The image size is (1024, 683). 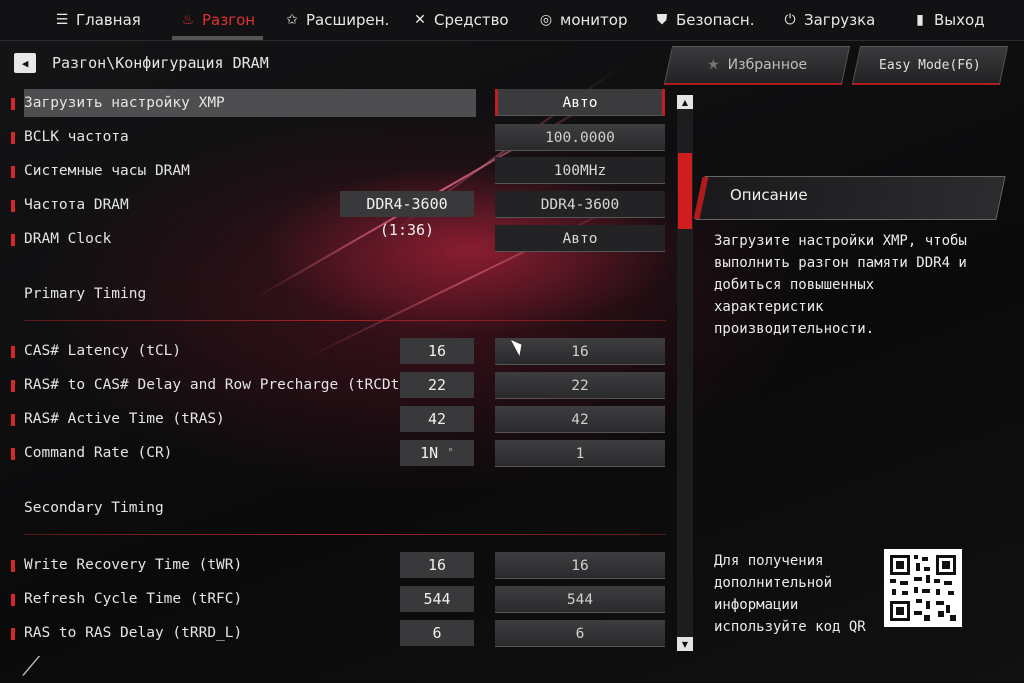 I want to click on setting-value-input: 6, so click(x=580, y=633).